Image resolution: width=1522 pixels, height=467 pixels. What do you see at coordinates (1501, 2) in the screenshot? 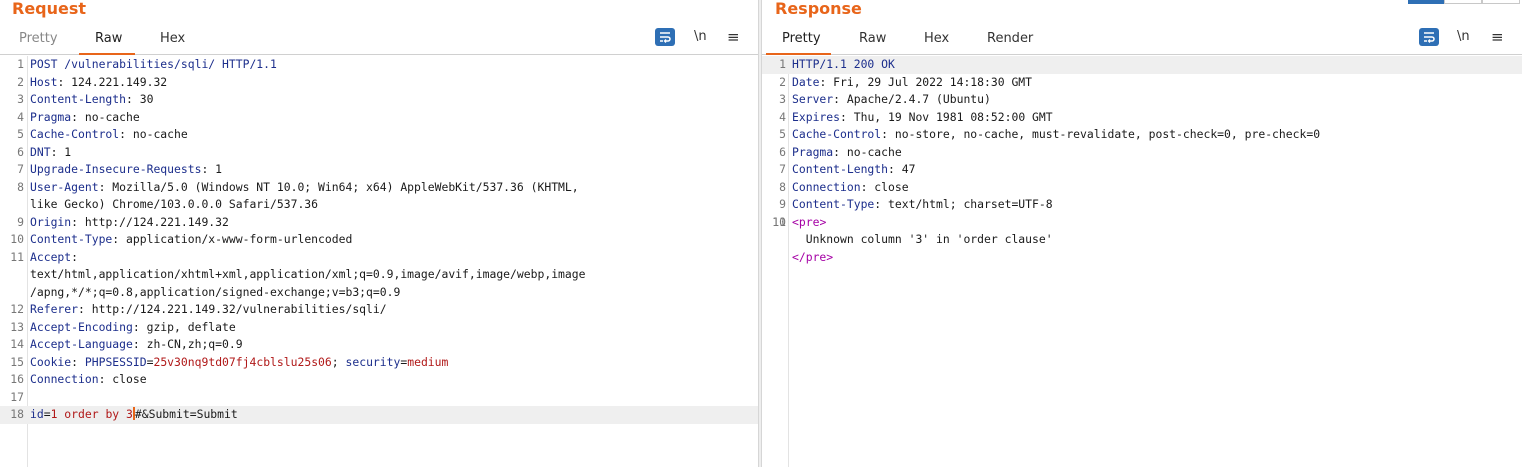
I see `layout-button-vertical` at bounding box center [1501, 2].